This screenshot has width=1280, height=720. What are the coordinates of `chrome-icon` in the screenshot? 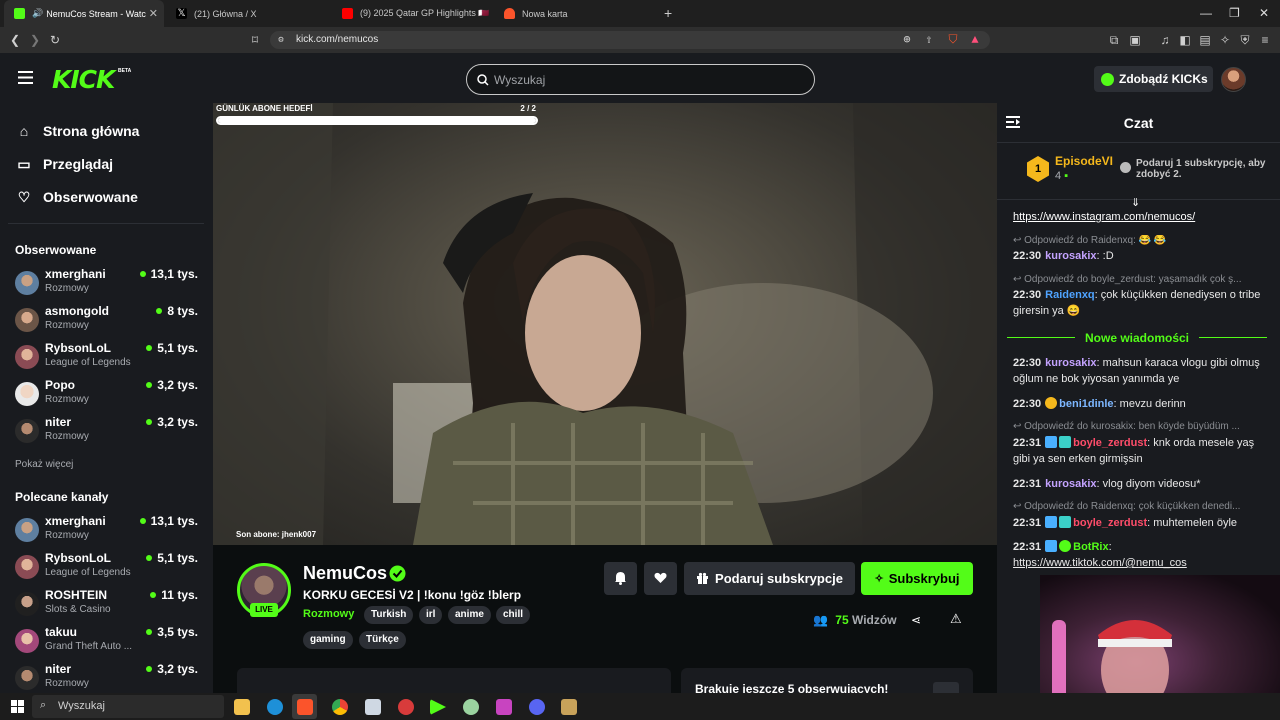 It's located at (340, 707).